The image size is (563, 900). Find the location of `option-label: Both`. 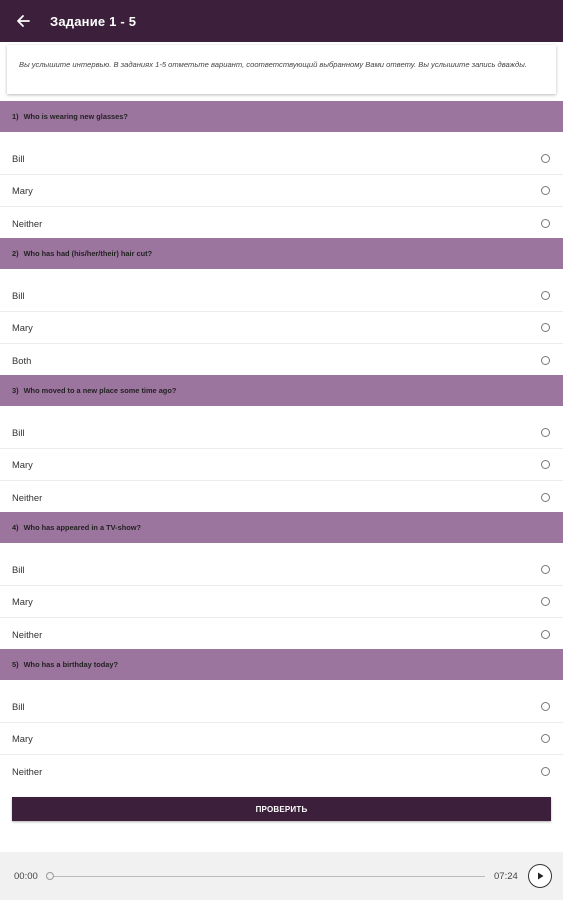

option-label: Both is located at coordinates (22, 360).